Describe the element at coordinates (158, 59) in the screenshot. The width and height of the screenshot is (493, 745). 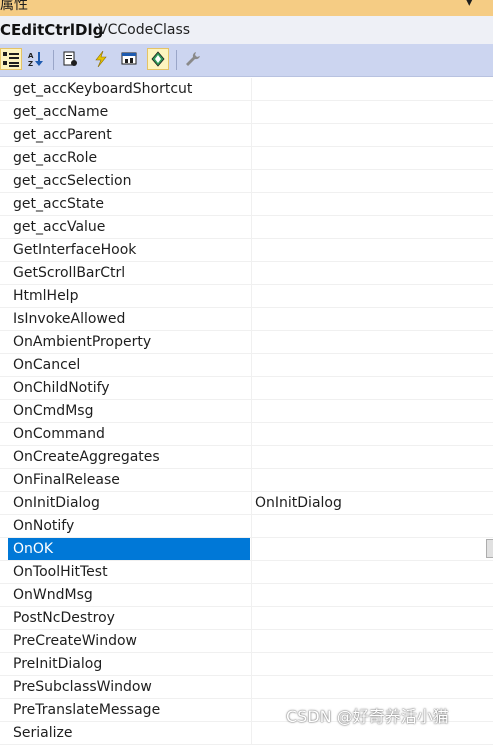
I see `overrides-button` at that location.